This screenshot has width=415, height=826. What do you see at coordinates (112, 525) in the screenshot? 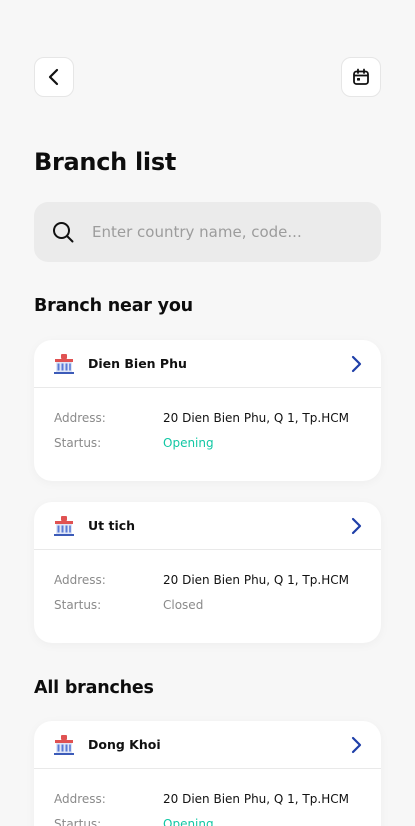
I see `branch-name: Ut tich` at bounding box center [112, 525].